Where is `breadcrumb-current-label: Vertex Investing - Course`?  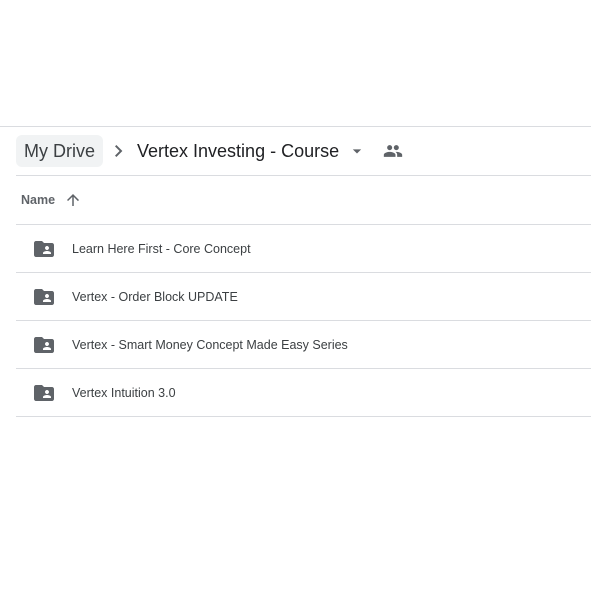
breadcrumb-current-label: Vertex Investing - Course is located at coordinates (238, 150).